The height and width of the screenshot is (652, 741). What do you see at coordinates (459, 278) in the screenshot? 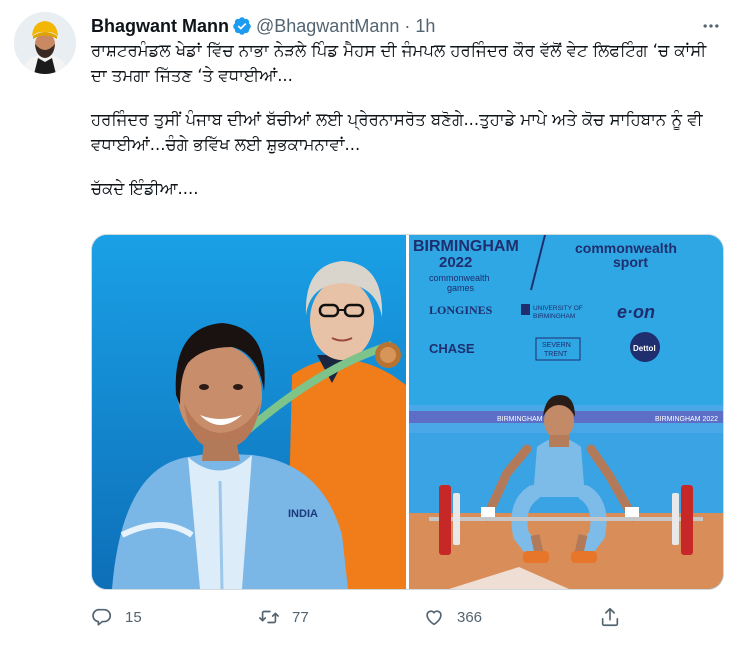
I see `svg-text: commonwealth` at bounding box center [459, 278].